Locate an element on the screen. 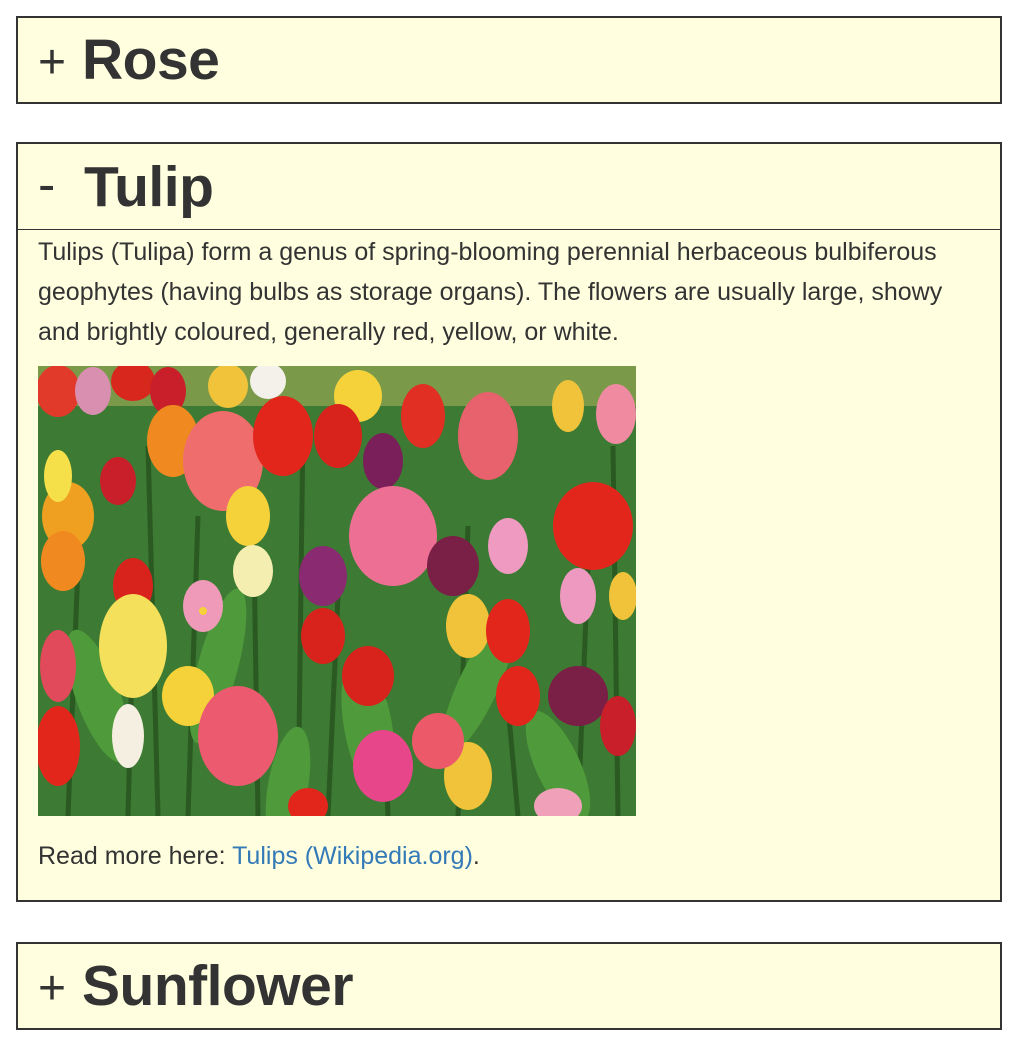  accordion-header-rose: + Rose is located at coordinates (509, 60).